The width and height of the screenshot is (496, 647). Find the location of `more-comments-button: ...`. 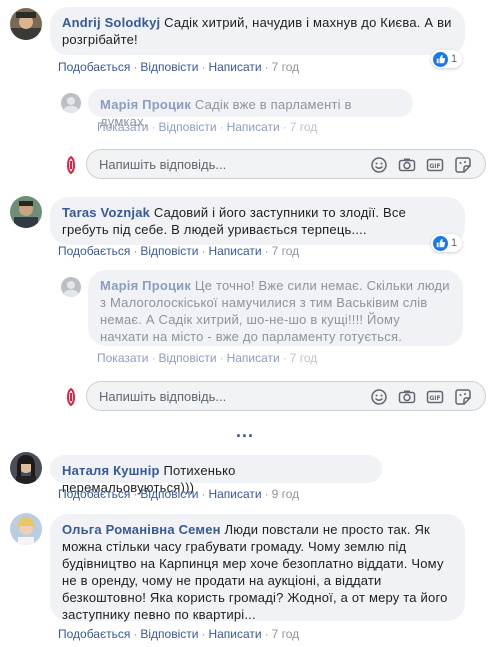

more-comments-button: ... is located at coordinates (245, 431).